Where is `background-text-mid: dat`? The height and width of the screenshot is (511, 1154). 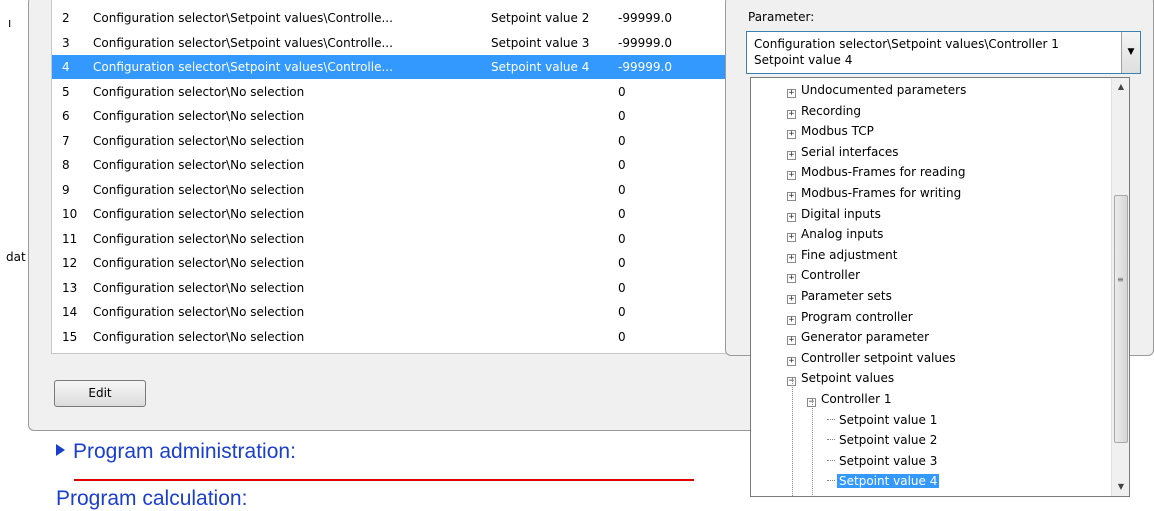
background-text-mid: dat is located at coordinates (16, 257).